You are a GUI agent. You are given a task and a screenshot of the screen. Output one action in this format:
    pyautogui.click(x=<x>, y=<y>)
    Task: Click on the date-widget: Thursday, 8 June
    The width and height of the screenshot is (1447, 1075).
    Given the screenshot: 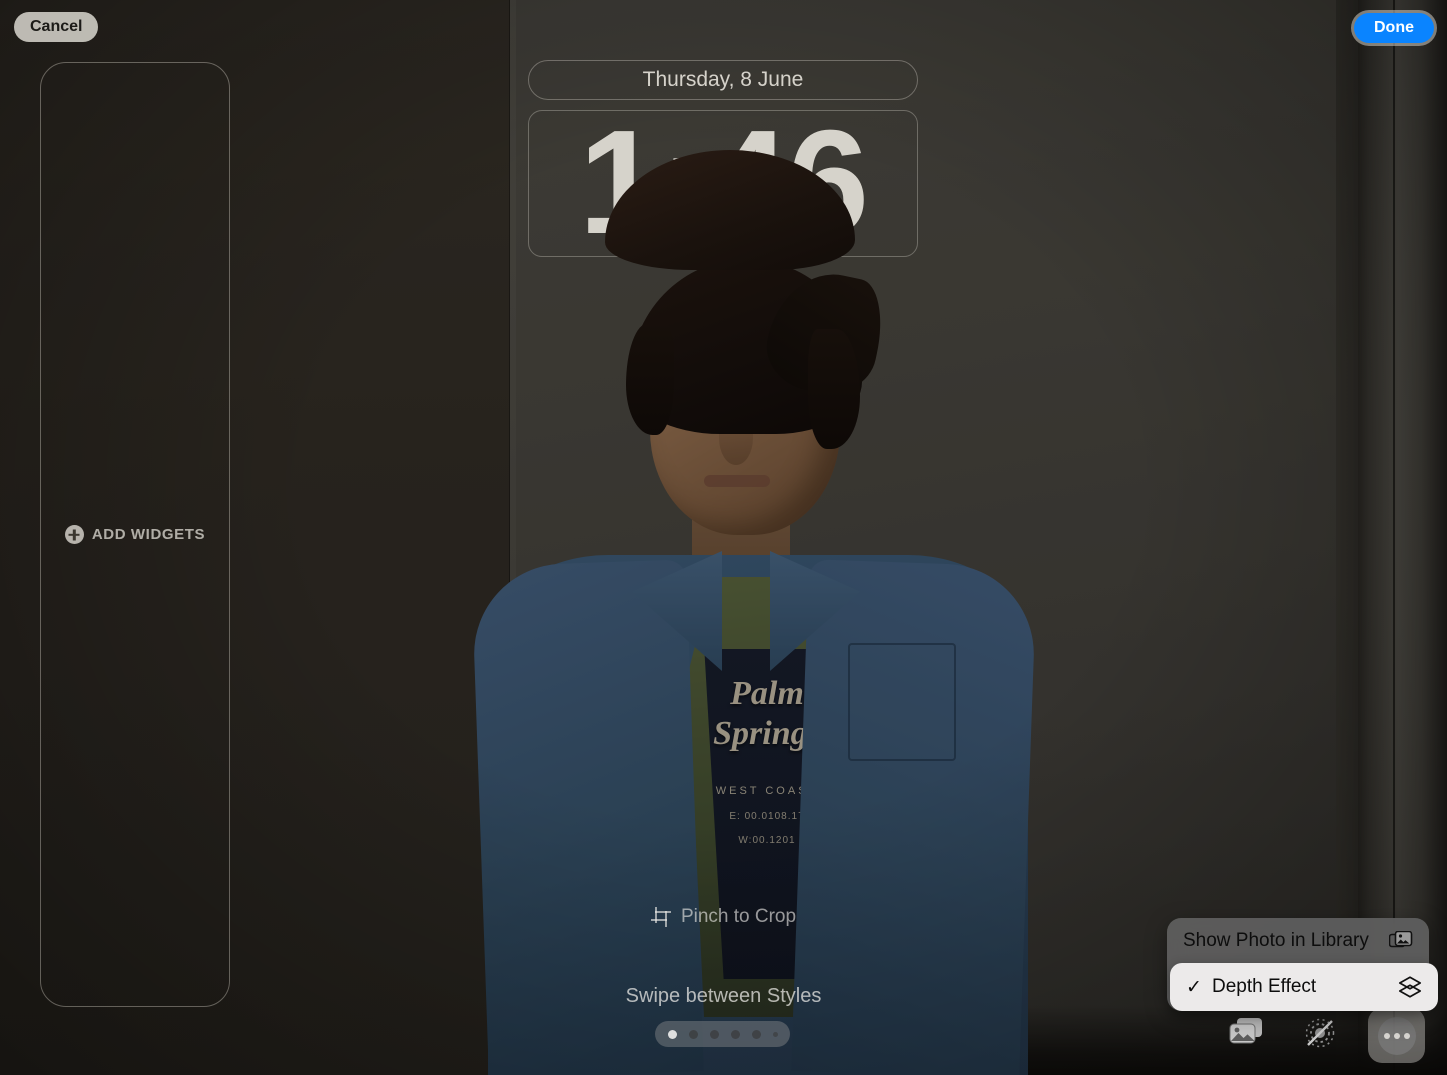 What is the action you would take?
    pyautogui.click(x=723, y=80)
    